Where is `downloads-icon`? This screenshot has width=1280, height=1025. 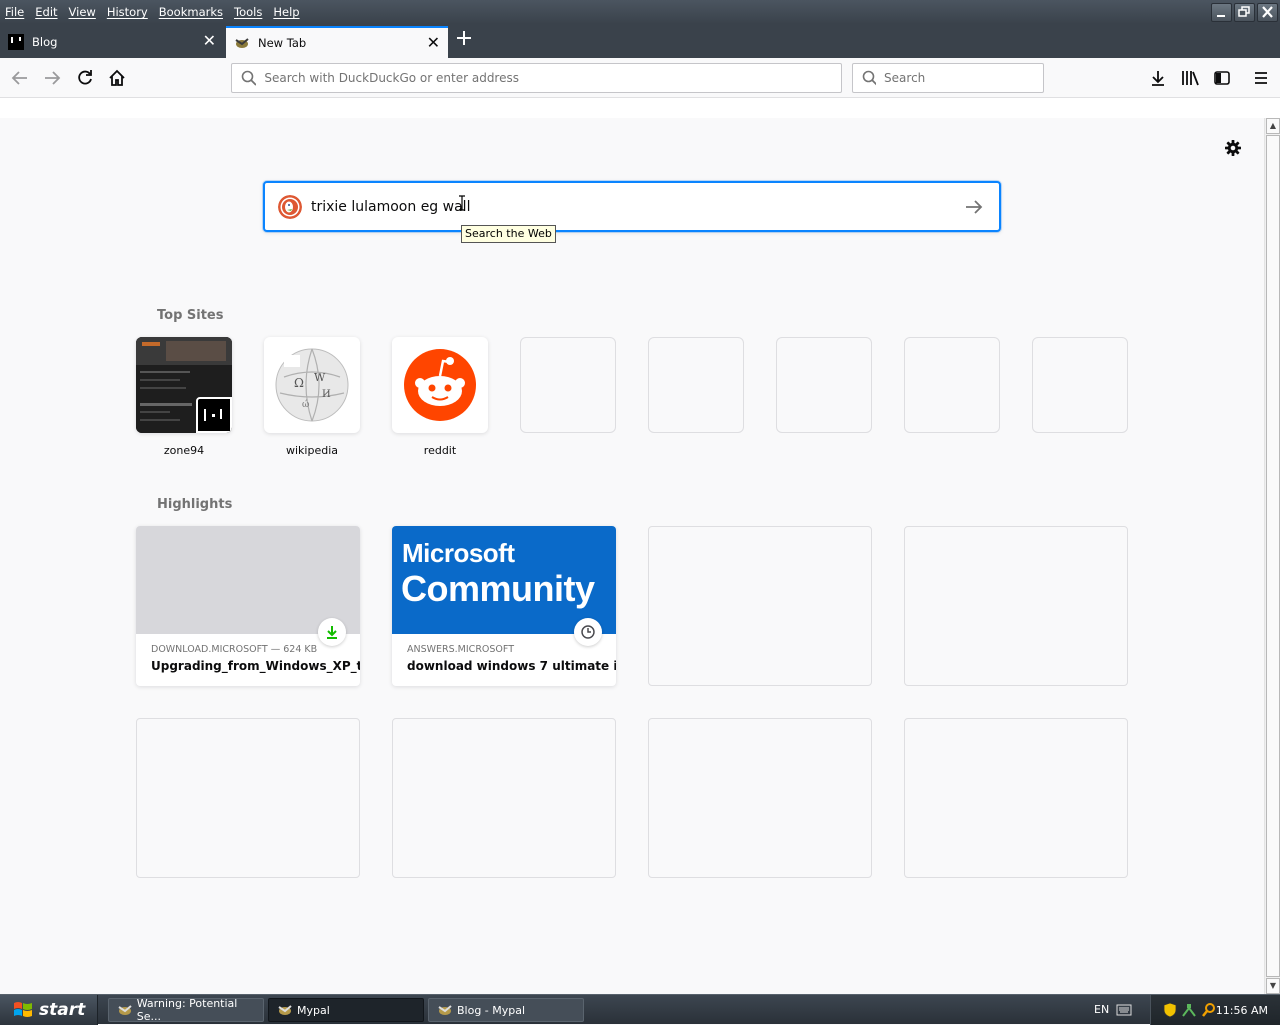
downloads-icon is located at coordinates (1158, 78).